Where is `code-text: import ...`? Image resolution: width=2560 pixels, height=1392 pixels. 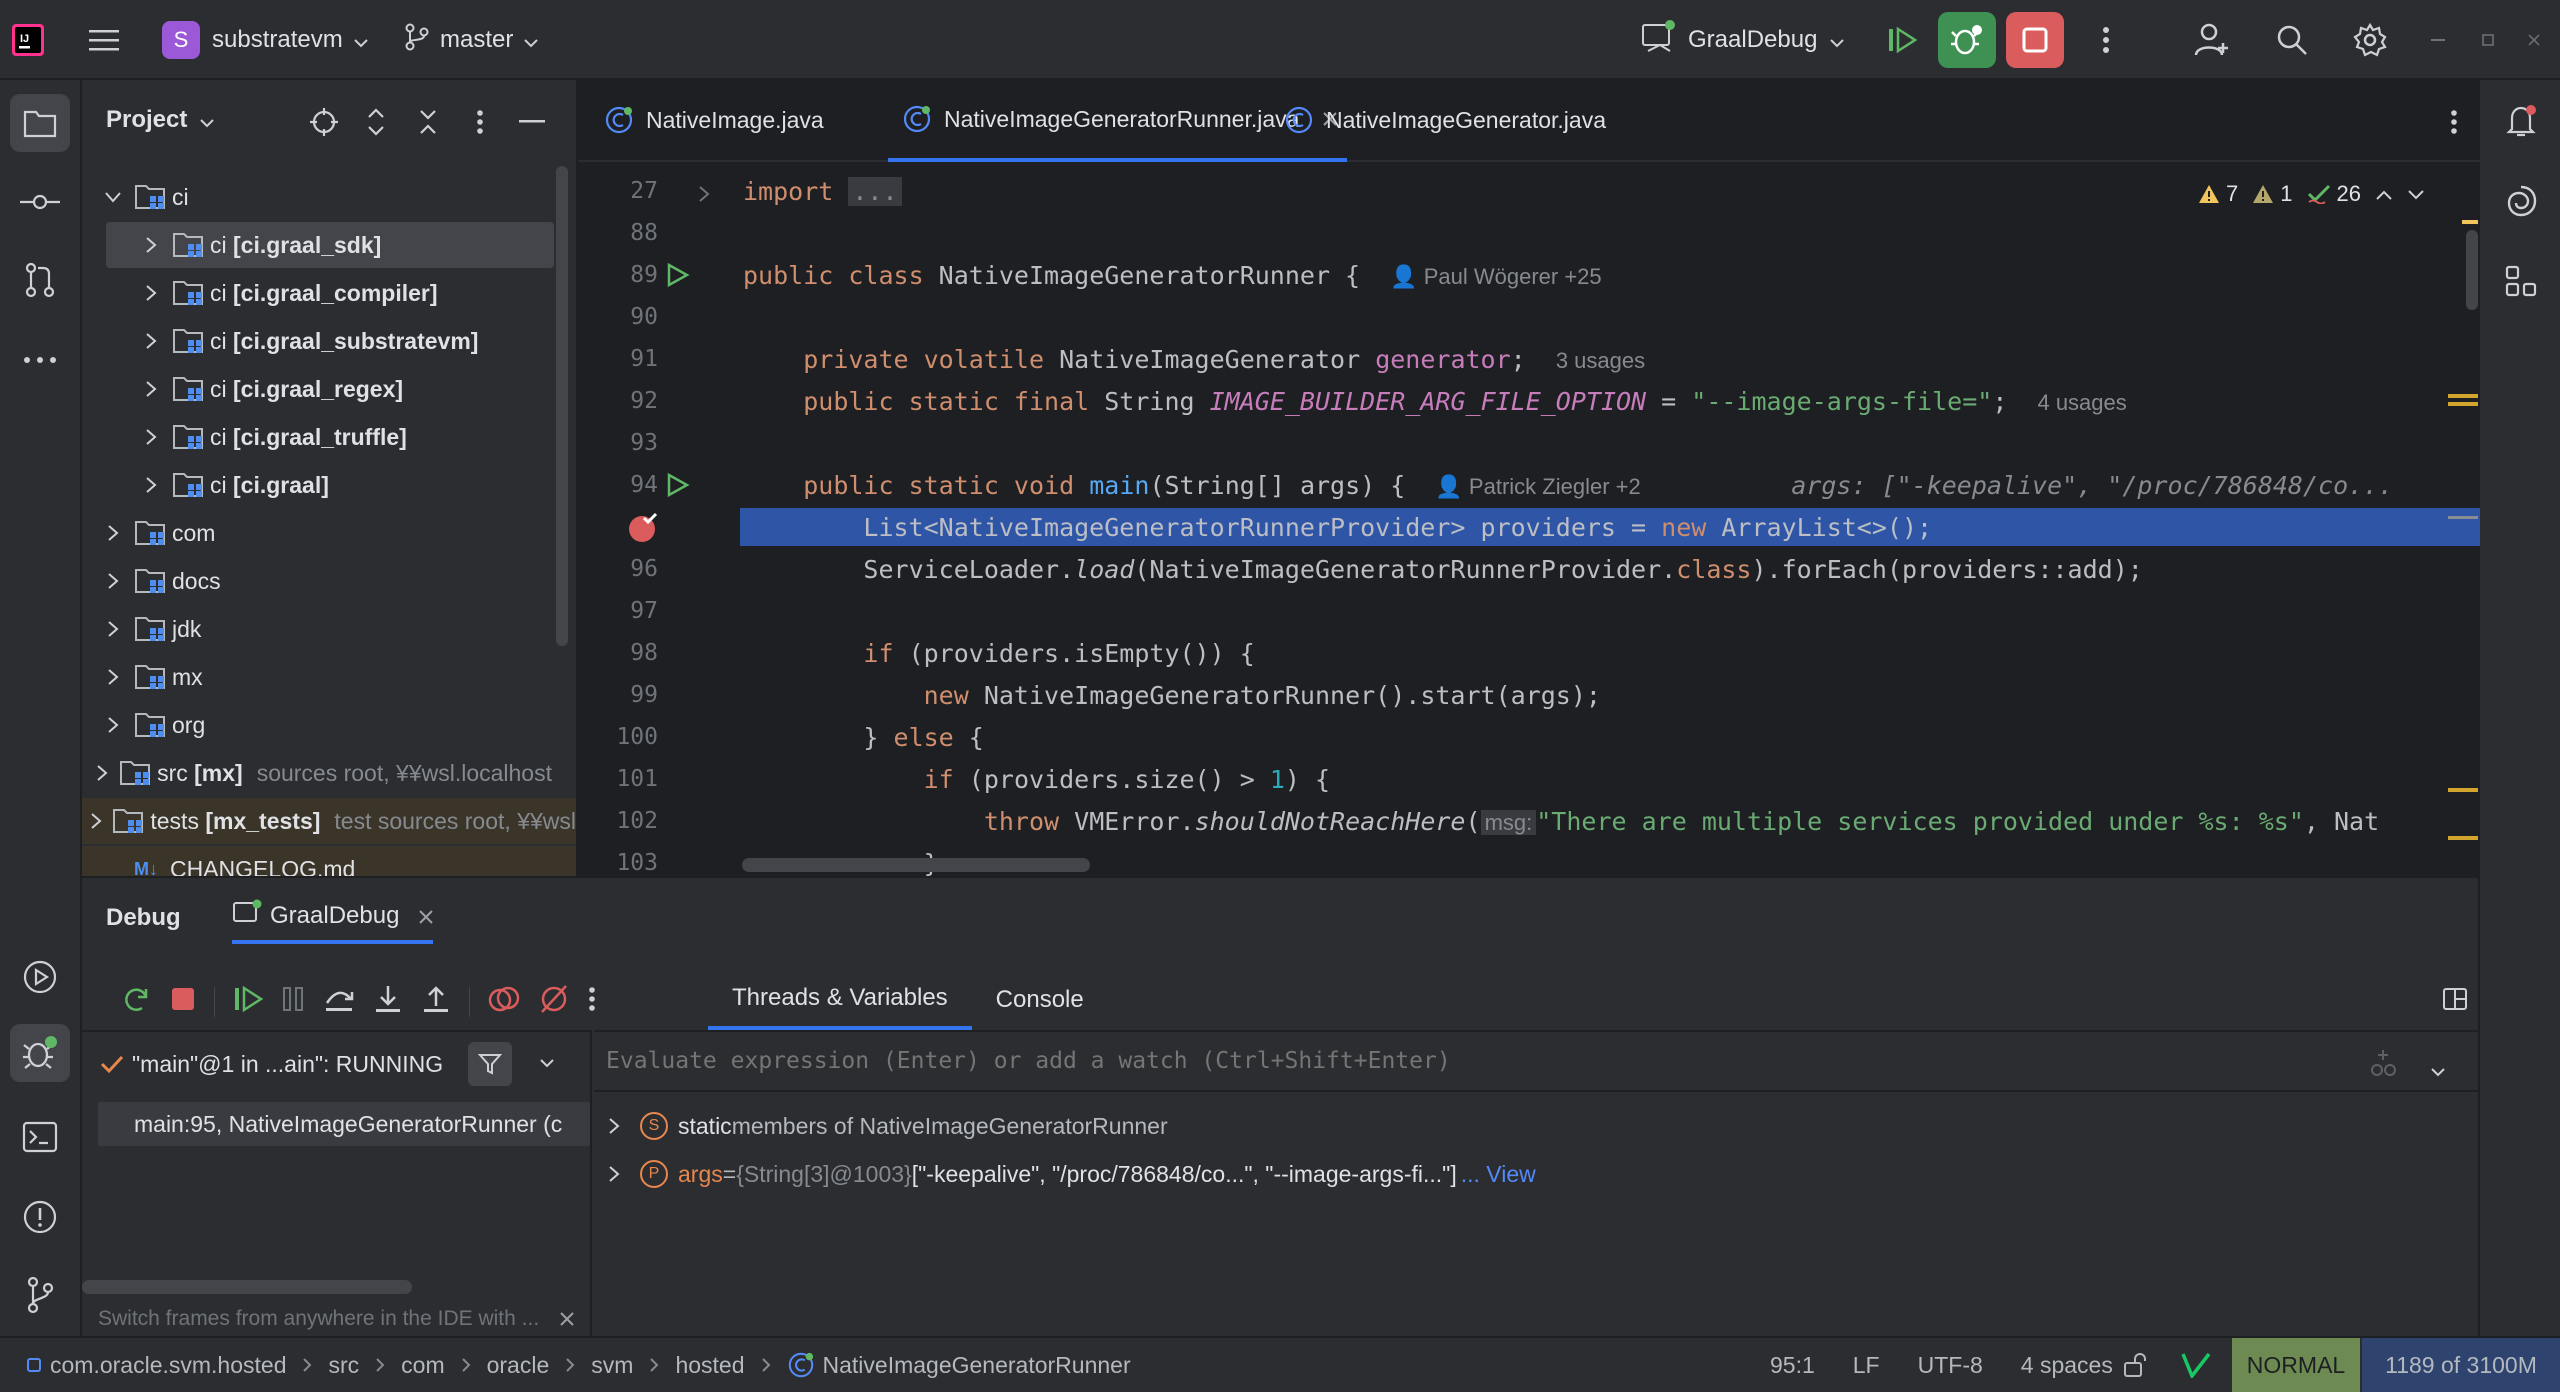
code-text: import ... is located at coordinates (822, 191).